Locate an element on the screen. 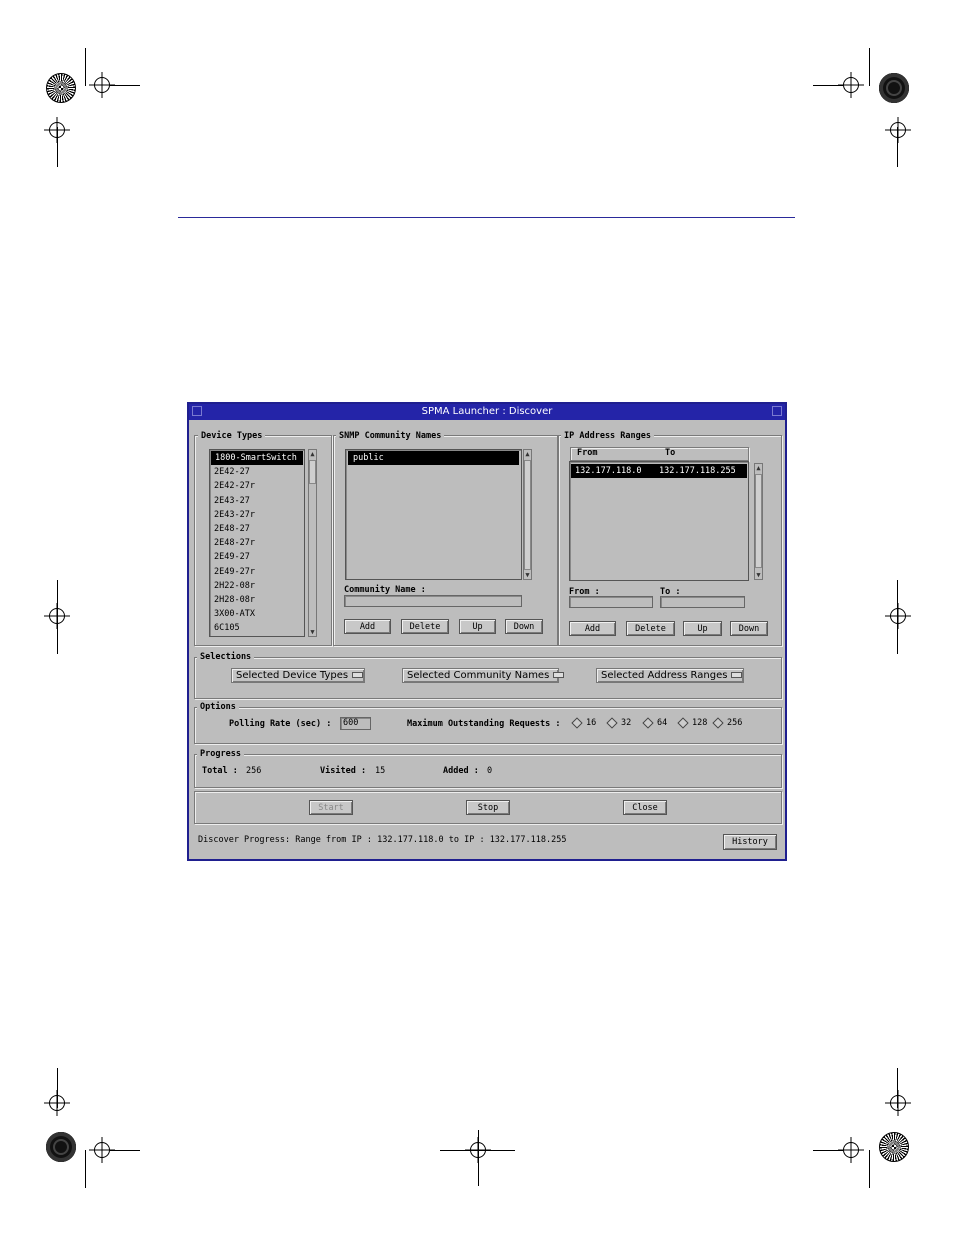 The image size is (954, 1235). history-button: History is located at coordinates (750, 842).